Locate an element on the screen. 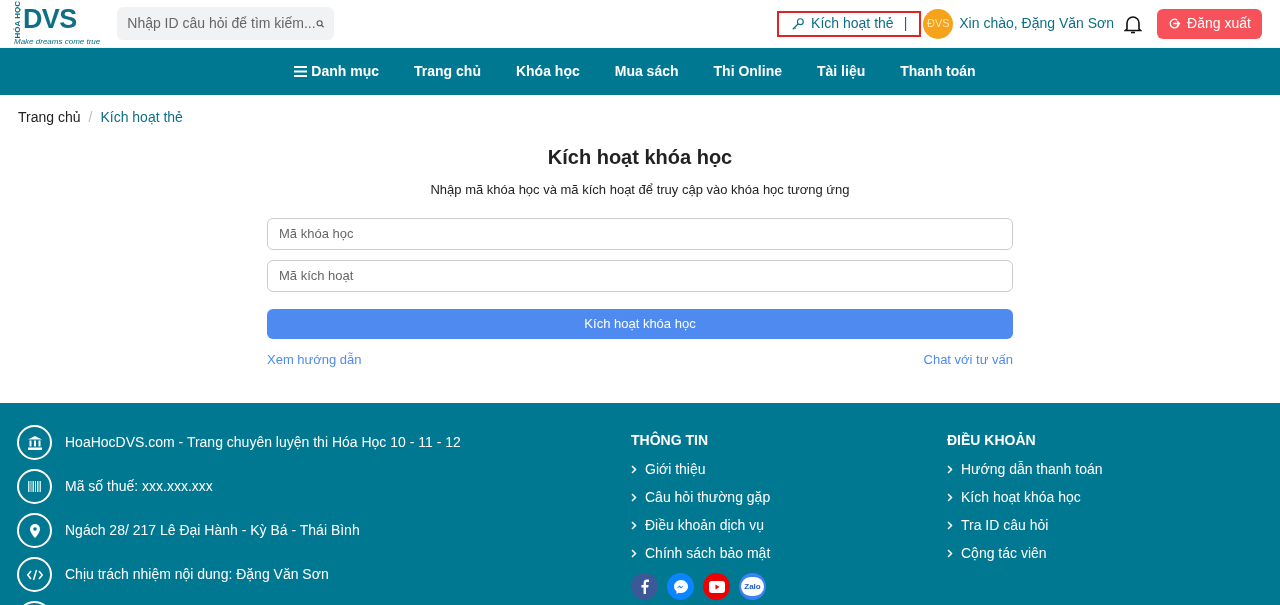 The image size is (1280, 605). logo-vertical-text: HÓA HỌC is located at coordinates (18, 19).